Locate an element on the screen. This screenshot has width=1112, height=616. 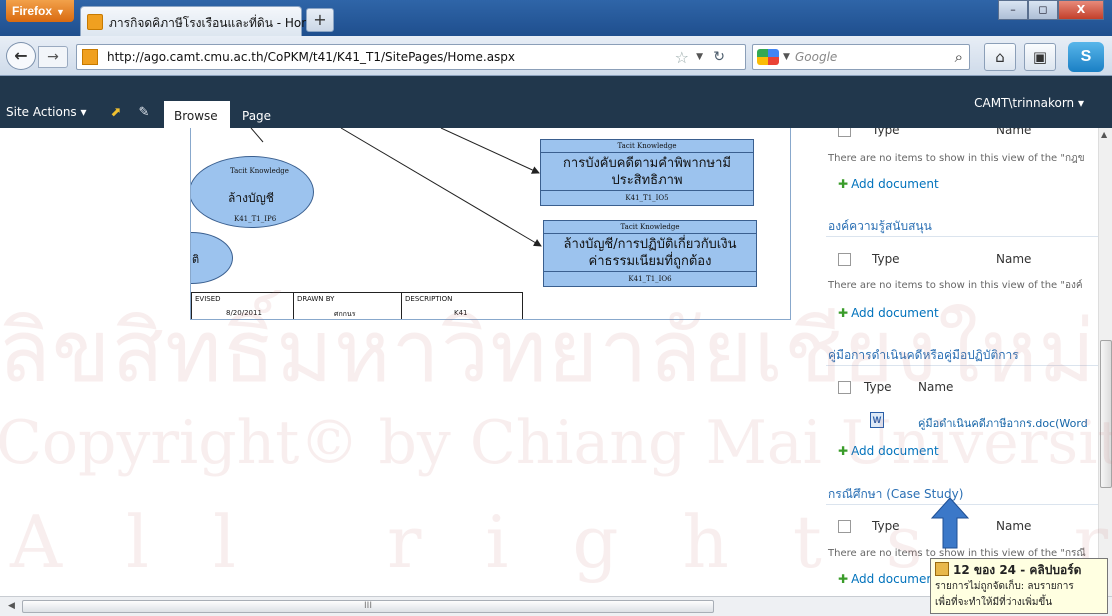
search-bar: ▼ Google ⌕ is located at coordinates (861, 57).